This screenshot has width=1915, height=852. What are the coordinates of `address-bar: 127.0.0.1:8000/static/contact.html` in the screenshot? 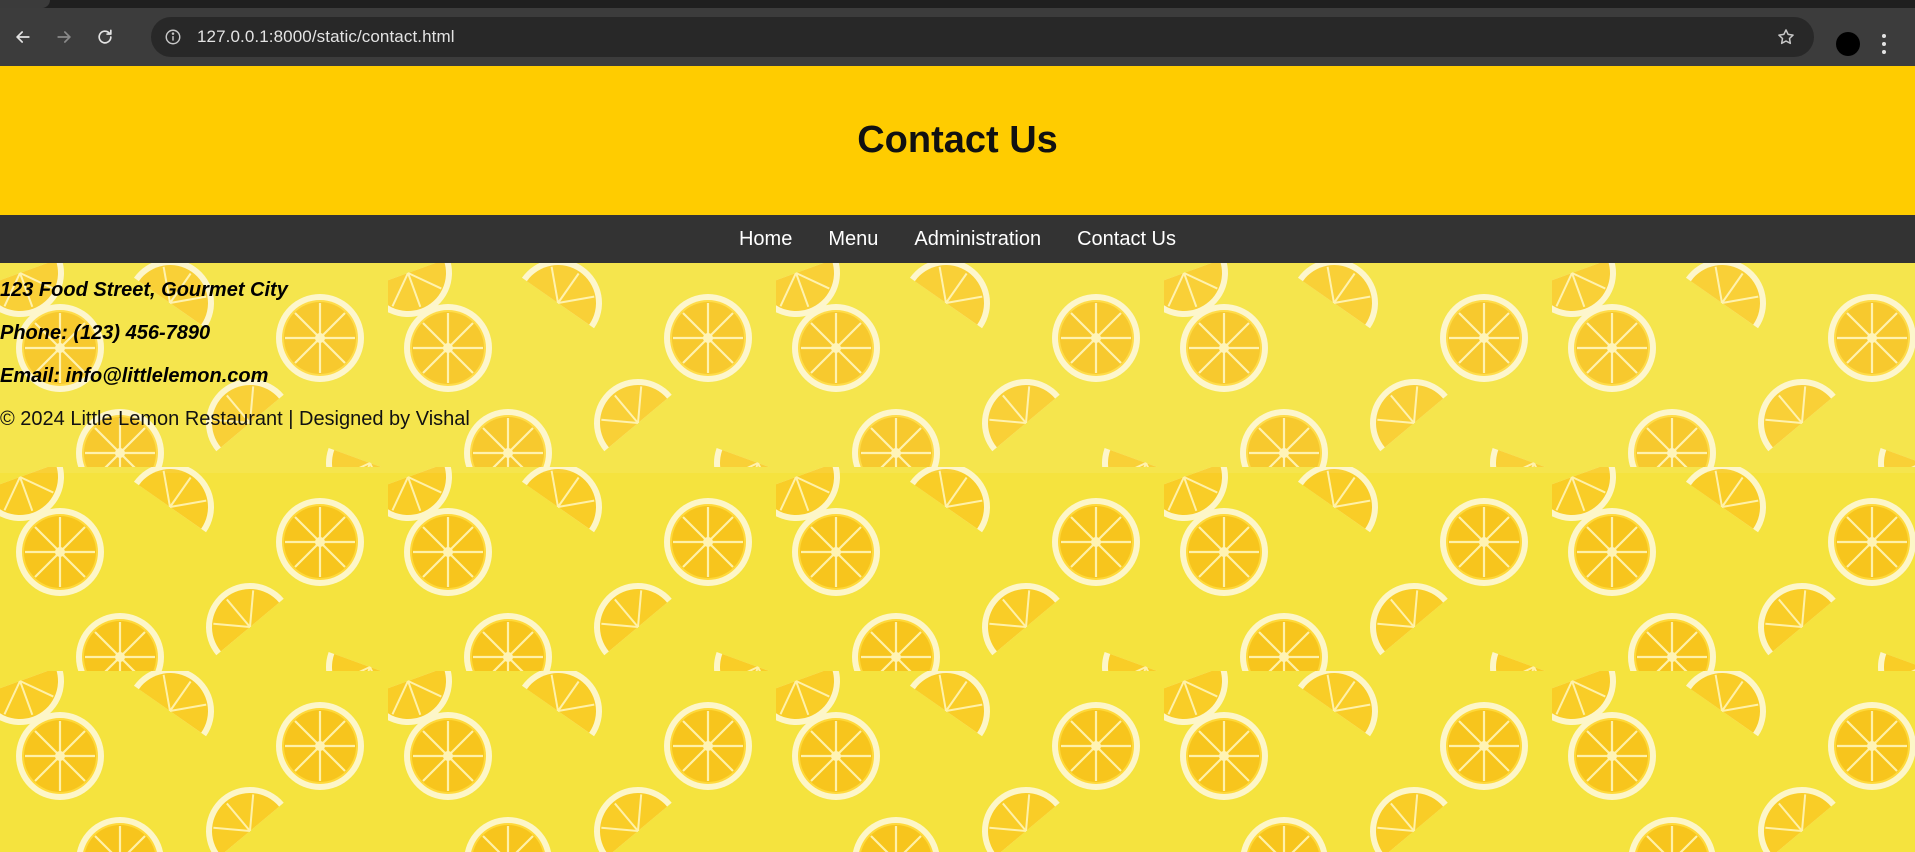 It's located at (982, 37).